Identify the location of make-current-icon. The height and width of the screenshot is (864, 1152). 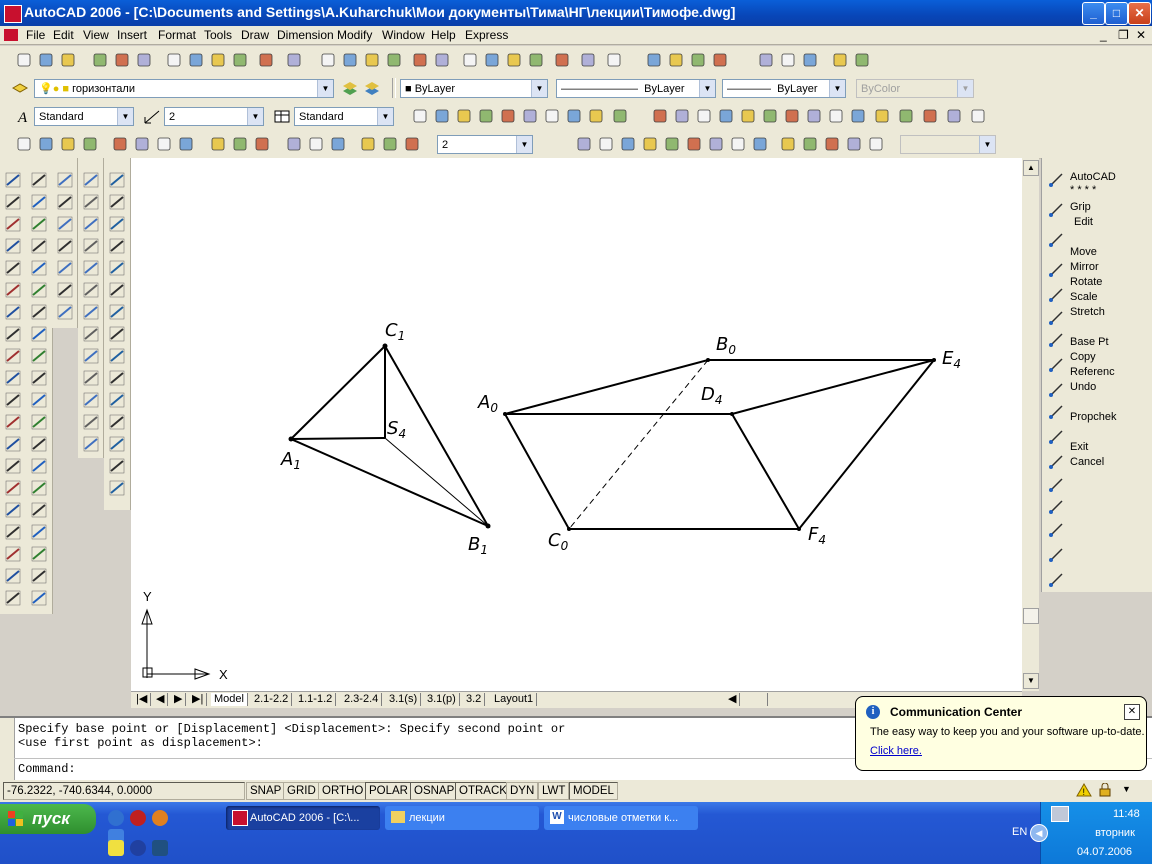
(350, 88).